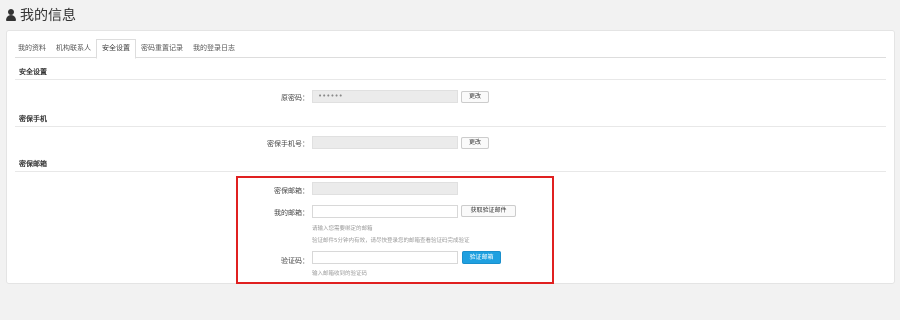 The height and width of the screenshot is (320, 900). What do you see at coordinates (295, 98) in the screenshot?
I see `password-label: 原密码：` at bounding box center [295, 98].